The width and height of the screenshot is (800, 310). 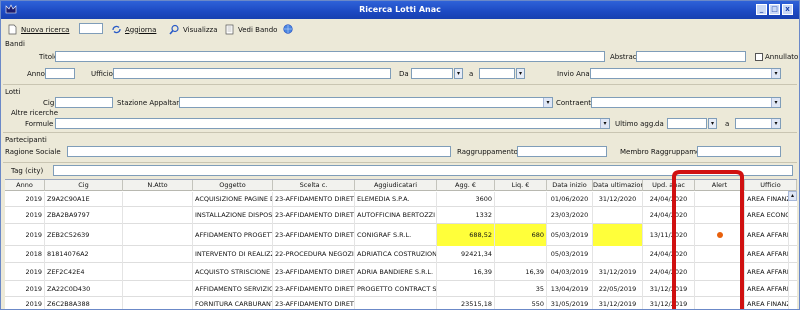 What do you see at coordinates (366, 102) in the screenshot?
I see `stazione-select: ▾` at bounding box center [366, 102].